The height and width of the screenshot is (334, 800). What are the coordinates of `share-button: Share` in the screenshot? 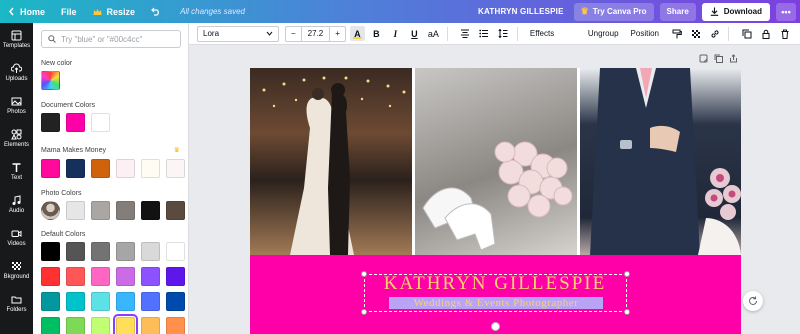 It's located at (677, 11).